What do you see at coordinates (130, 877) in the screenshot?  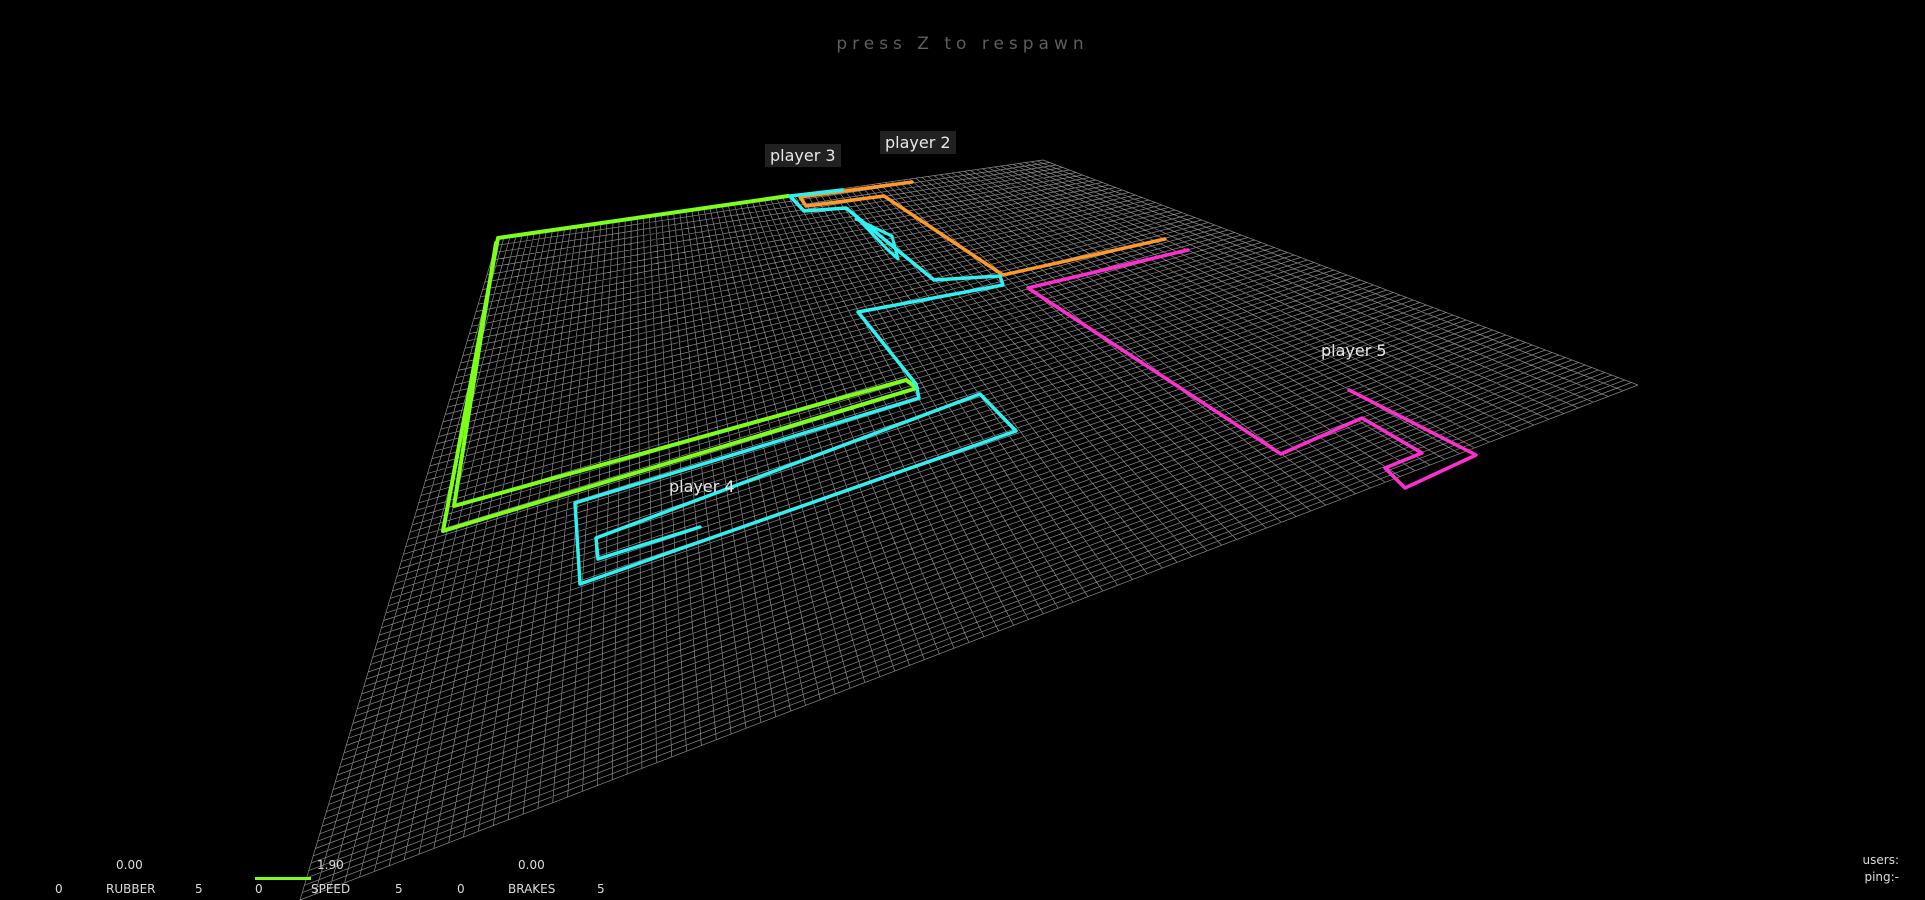 I see `rubber-gauge: 0.00 0 RUBBER 5` at bounding box center [130, 877].